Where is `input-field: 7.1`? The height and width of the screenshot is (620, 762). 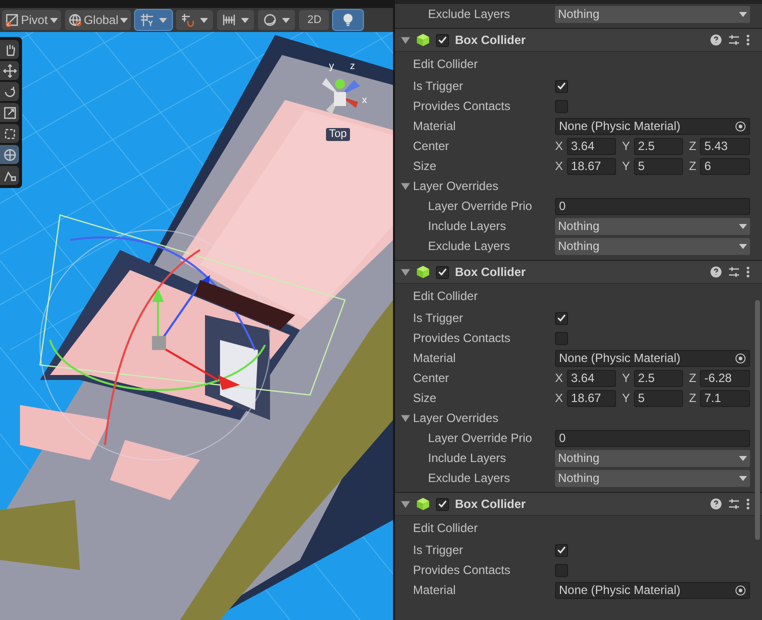
input-field: 7.1 is located at coordinates (725, 398).